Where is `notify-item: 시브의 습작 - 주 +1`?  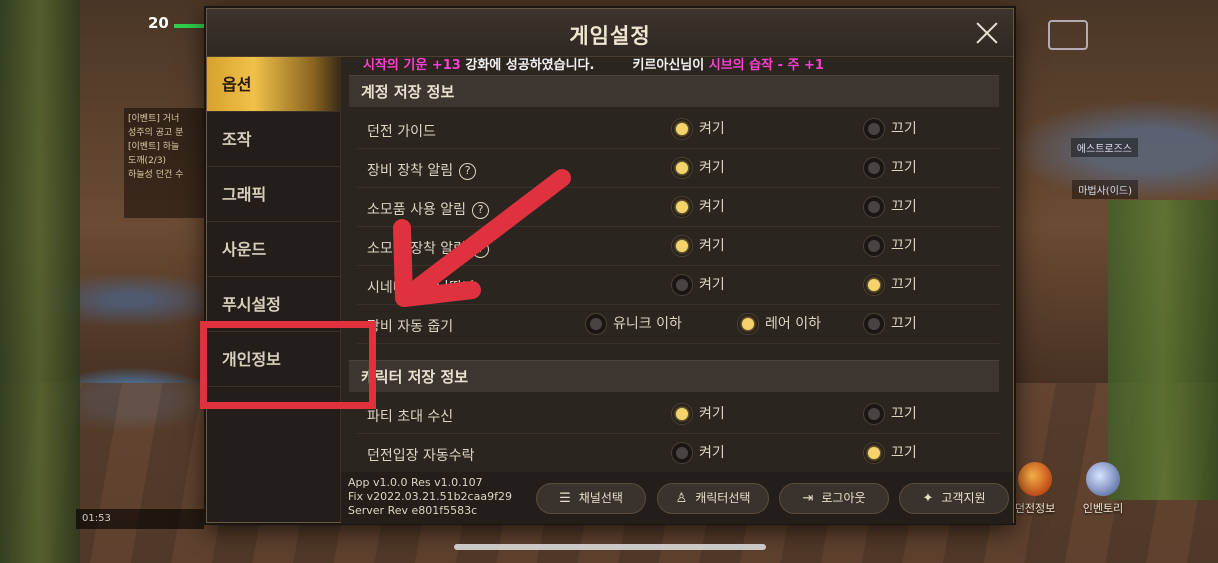 notify-item: 시브의 습작 - 주 +1 is located at coordinates (766, 65).